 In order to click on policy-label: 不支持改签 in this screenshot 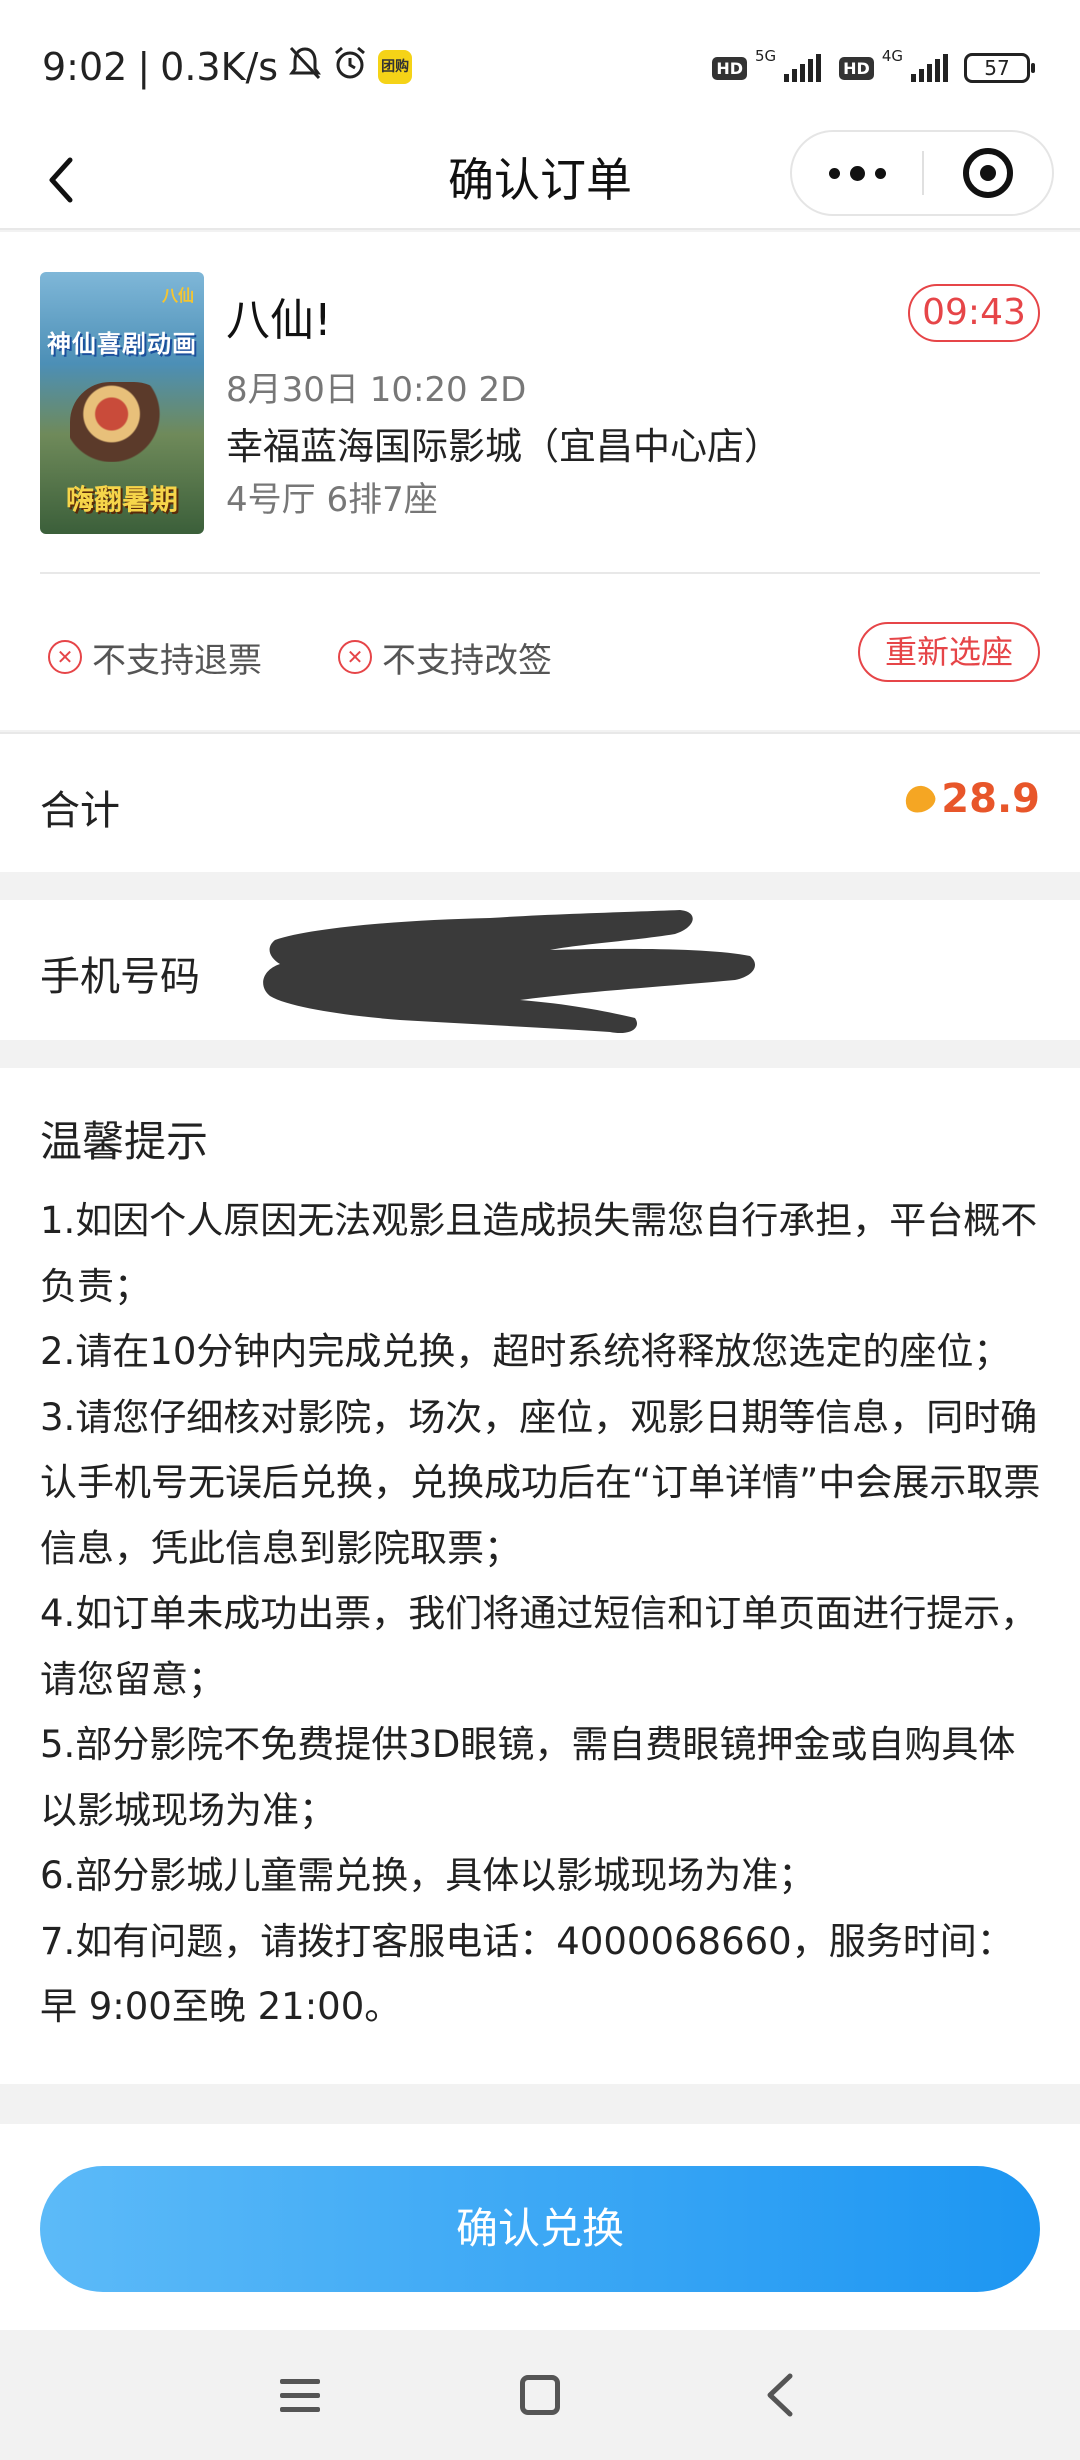, I will do `click(467, 660)`.